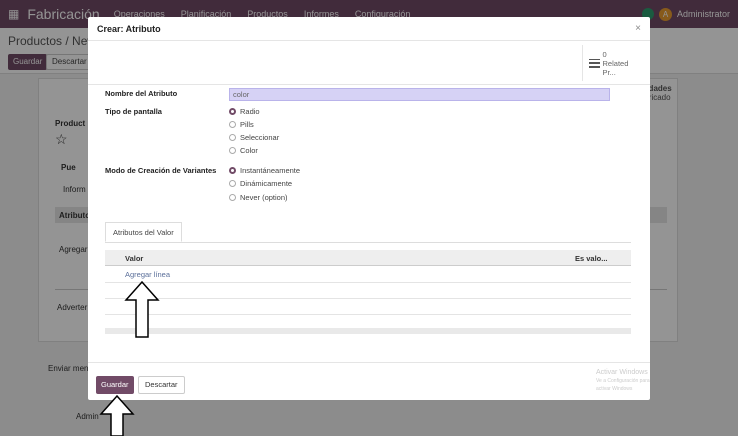  What do you see at coordinates (161, 170) in the screenshot?
I see `variant-mode-label: Modo de Creación de Variantes` at bounding box center [161, 170].